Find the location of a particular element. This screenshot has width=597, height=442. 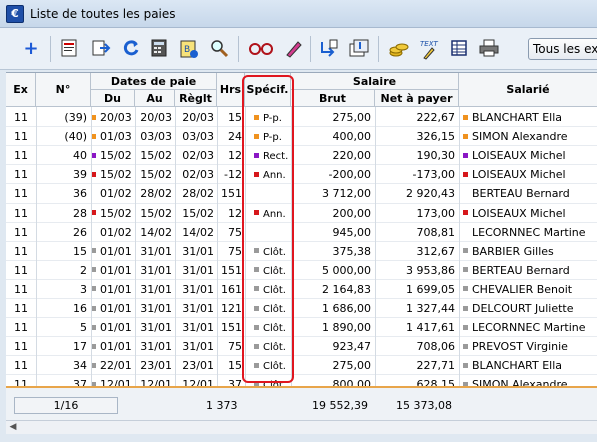

cell-reglt: 20/03 is located at coordinates (196, 117).